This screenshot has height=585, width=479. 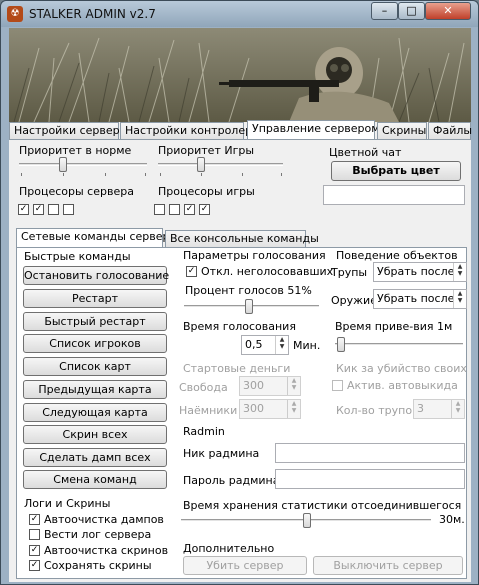 I want to click on game-cpu-2-checkbox, so click(x=174, y=209).